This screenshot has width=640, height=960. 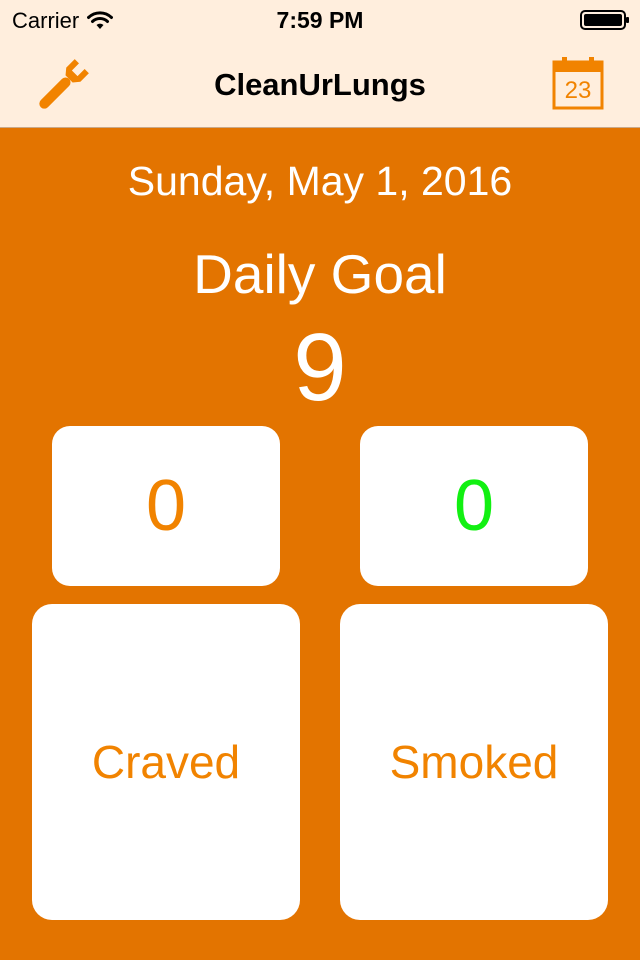 I want to click on app-title: CleanUrLungs, so click(x=320, y=84).